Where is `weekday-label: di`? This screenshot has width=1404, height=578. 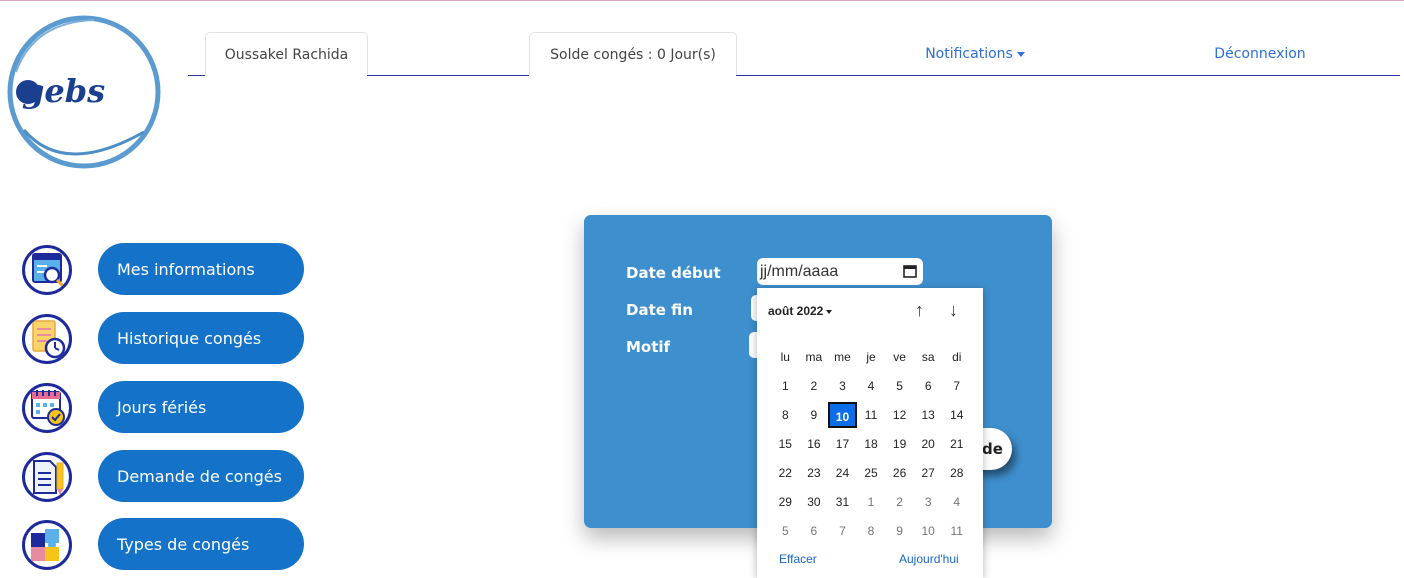 weekday-label: di is located at coordinates (957, 356).